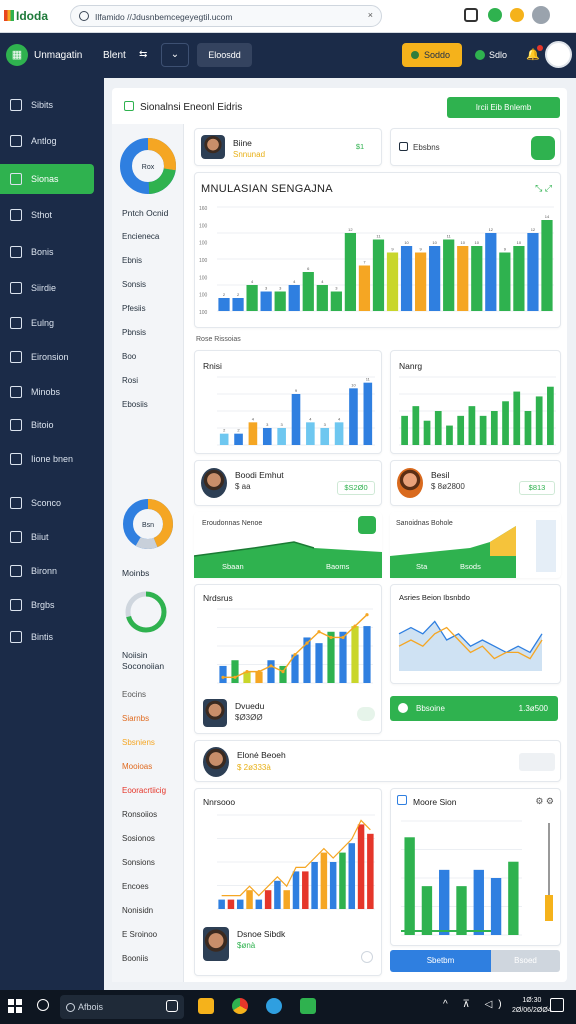 This screenshot has width=576, height=1024. What do you see at coordinates (224, 55) in the screenshot?
I see `header-select: Eloosdd` at bounding box center [224, 55].